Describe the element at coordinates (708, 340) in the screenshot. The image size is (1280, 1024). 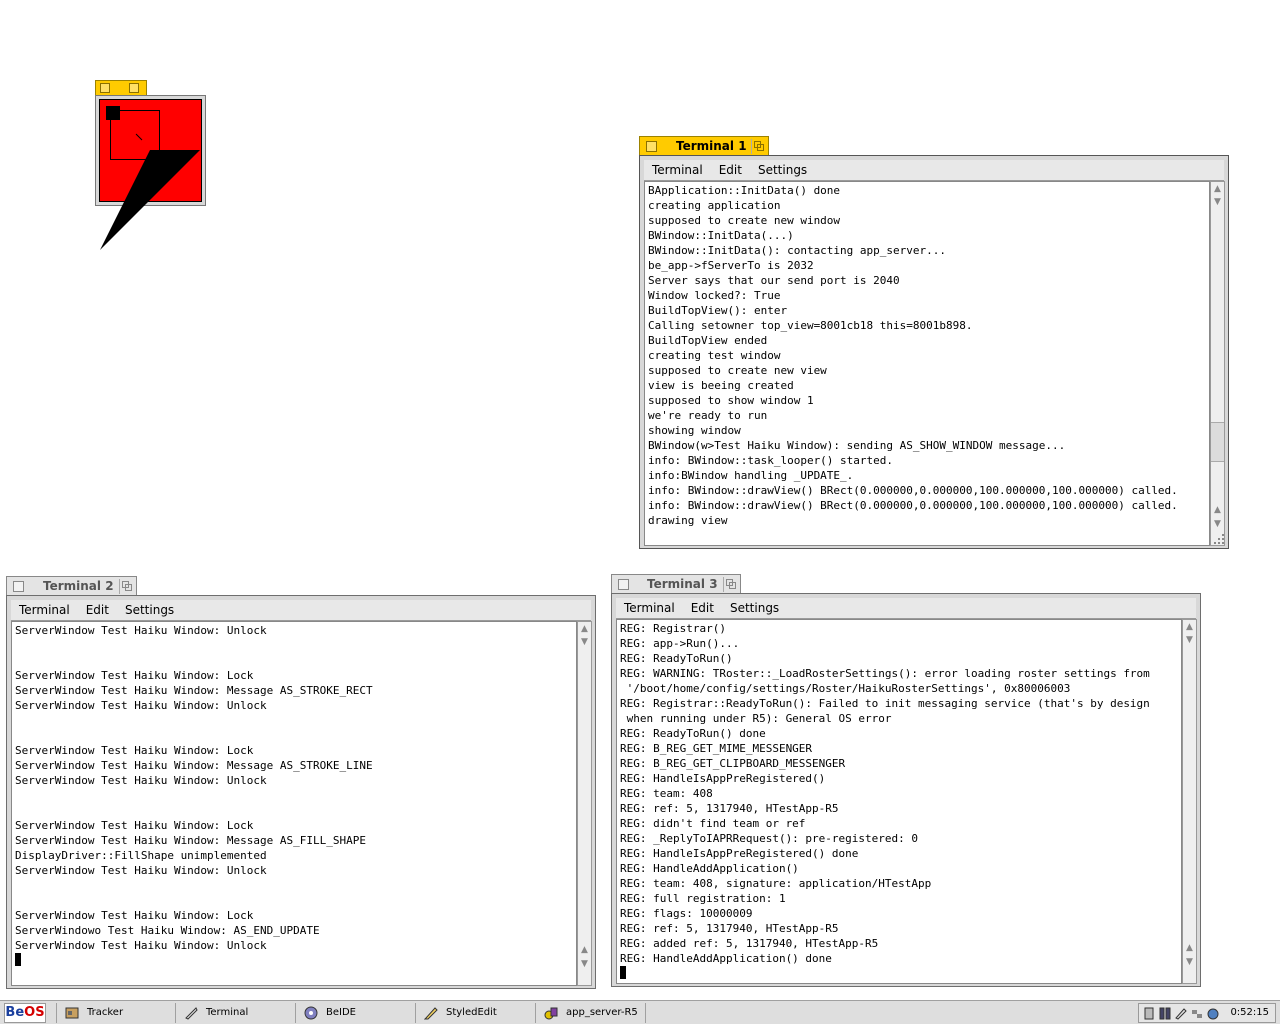
I see `terminal-line: BuildTopView ended` at that location.